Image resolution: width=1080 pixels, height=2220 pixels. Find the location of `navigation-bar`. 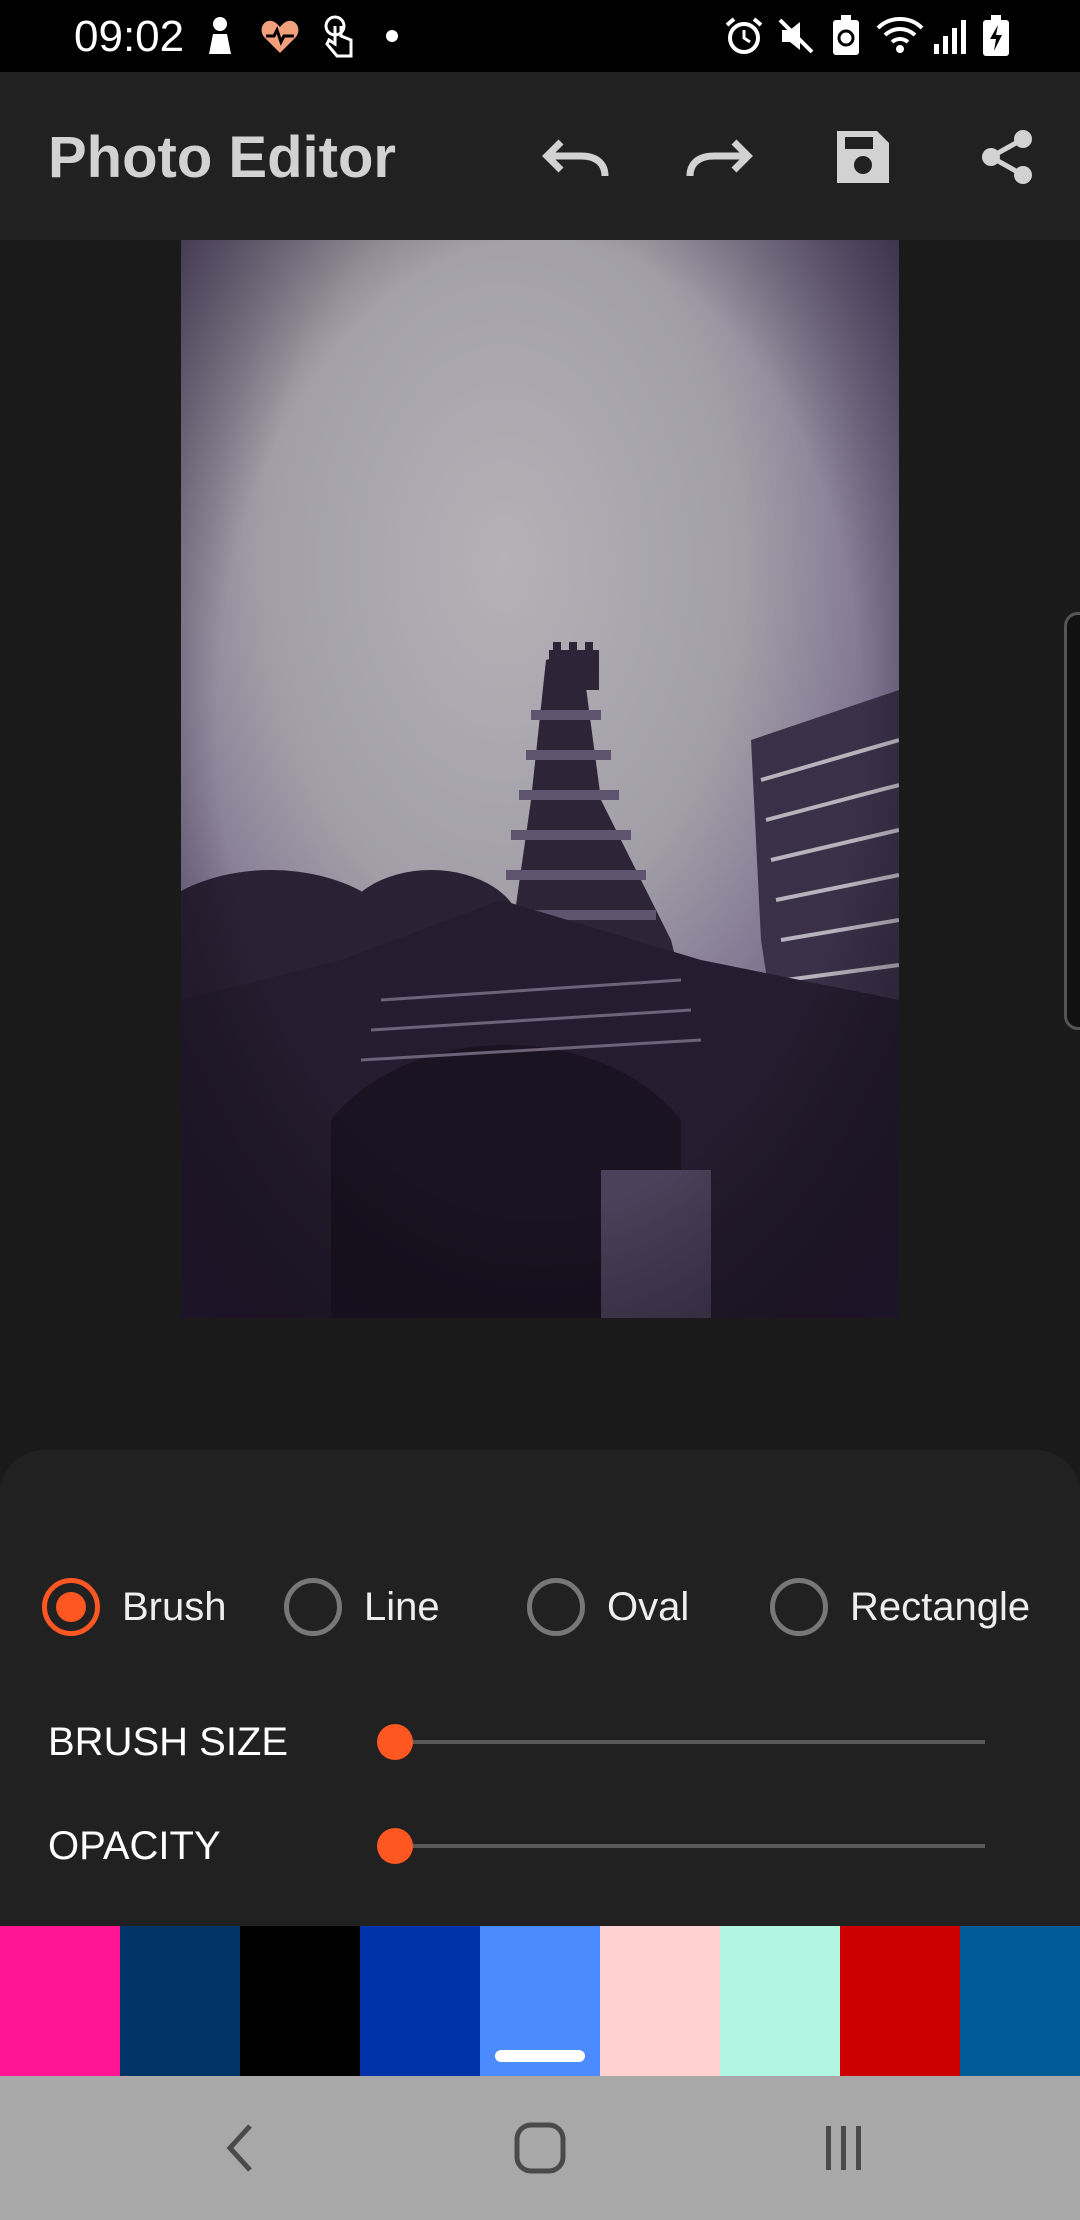

navigation-bar is located at coordinates (540, 2148).